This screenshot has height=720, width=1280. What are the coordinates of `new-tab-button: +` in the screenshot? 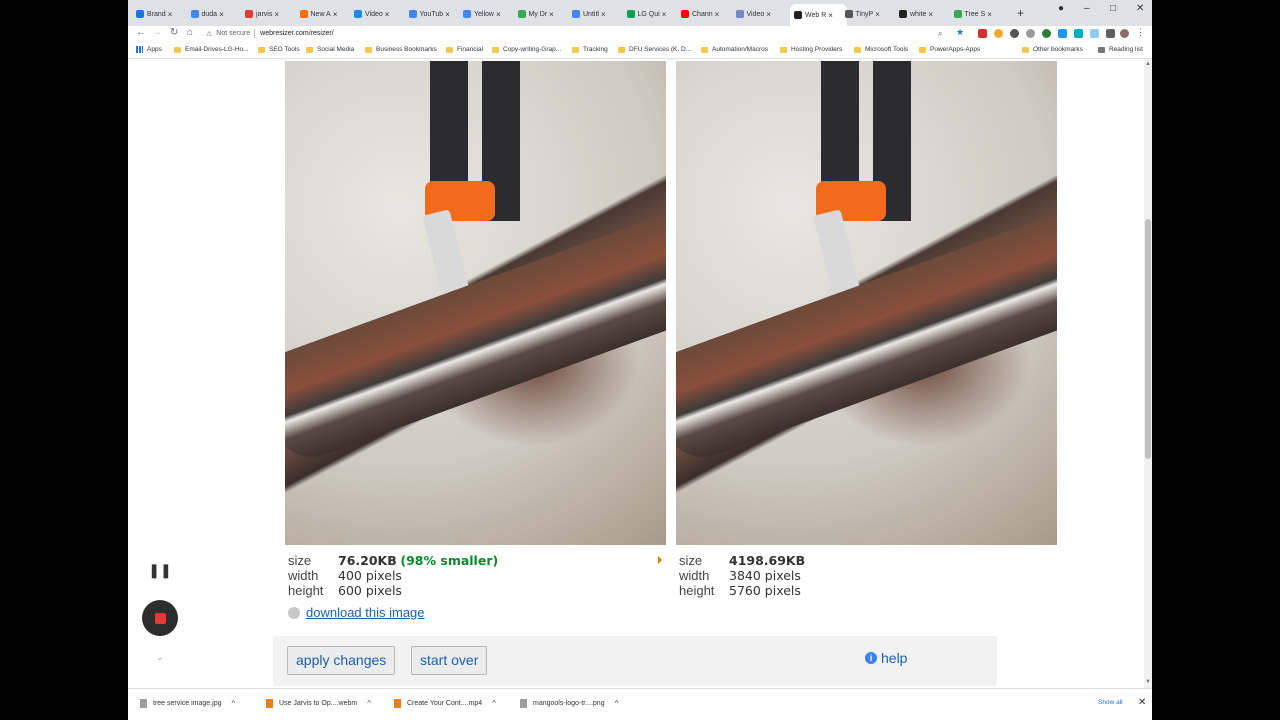 It's located at (1020, 13).